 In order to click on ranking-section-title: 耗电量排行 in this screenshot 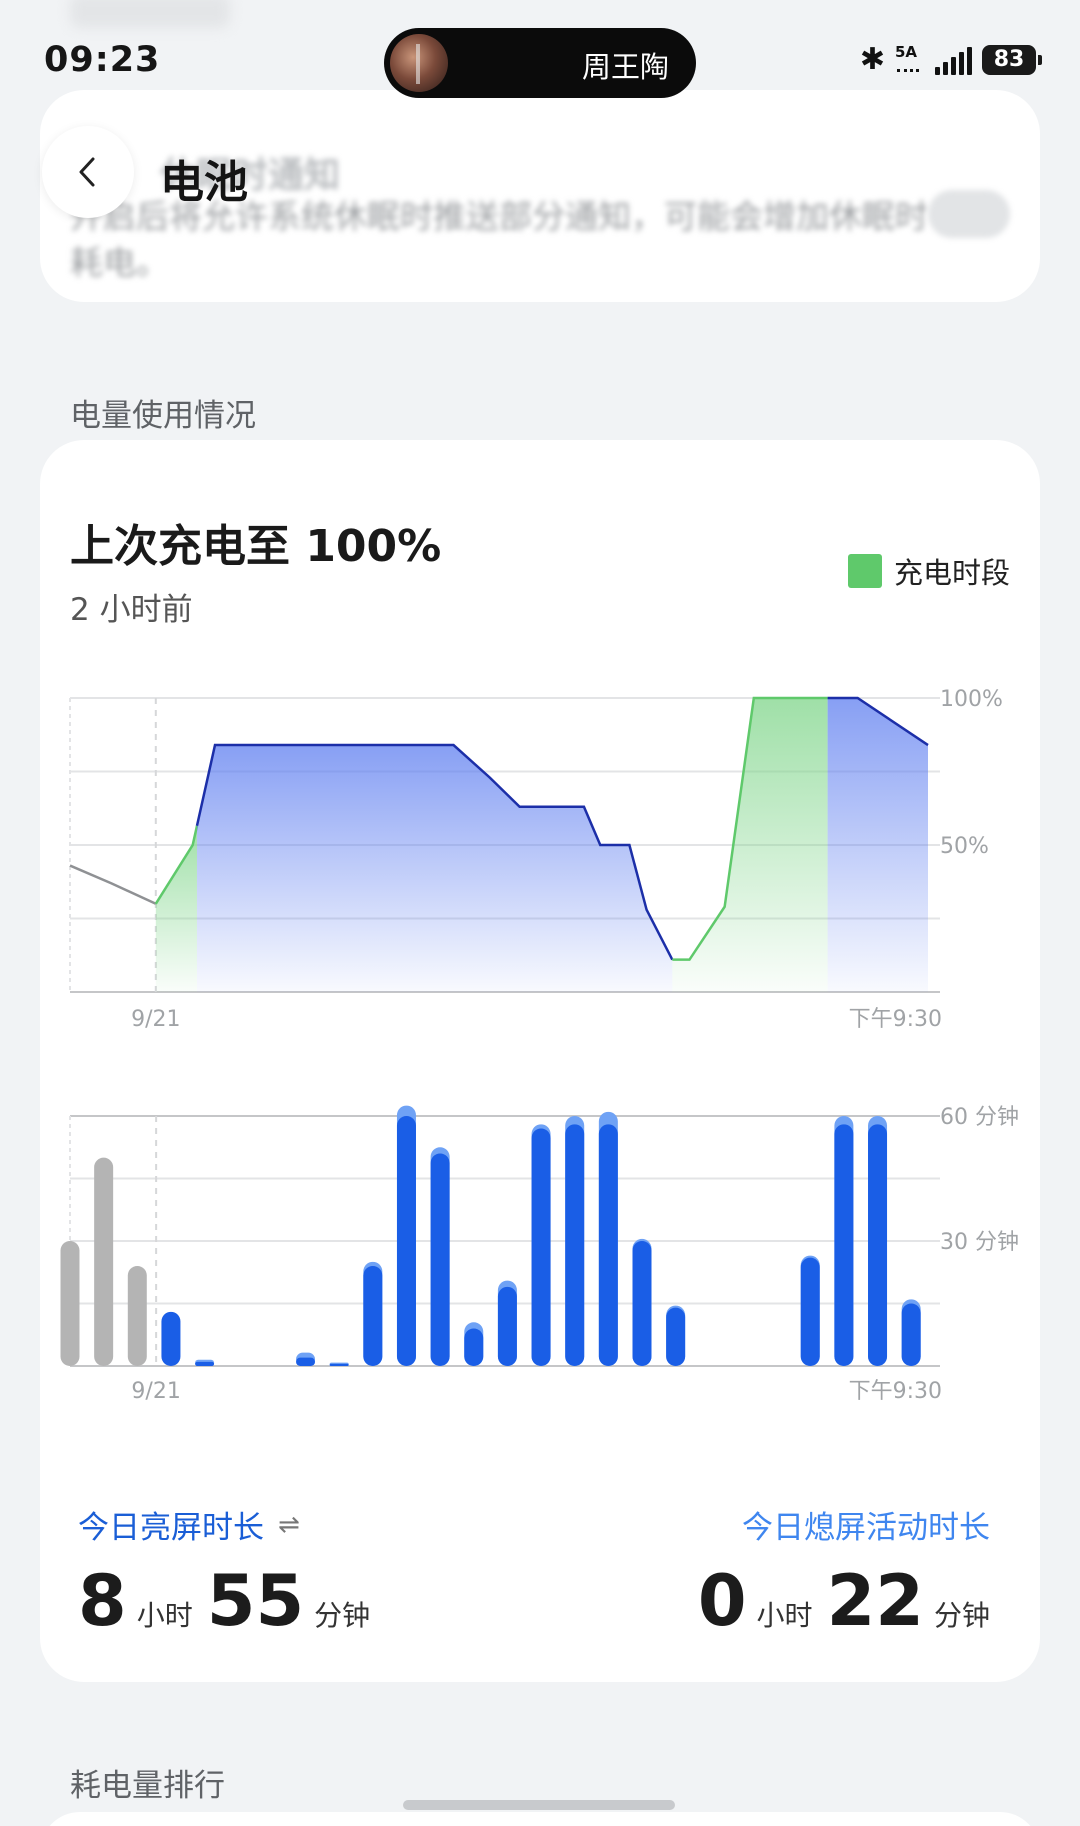, I will do `click(147, 1786)`.